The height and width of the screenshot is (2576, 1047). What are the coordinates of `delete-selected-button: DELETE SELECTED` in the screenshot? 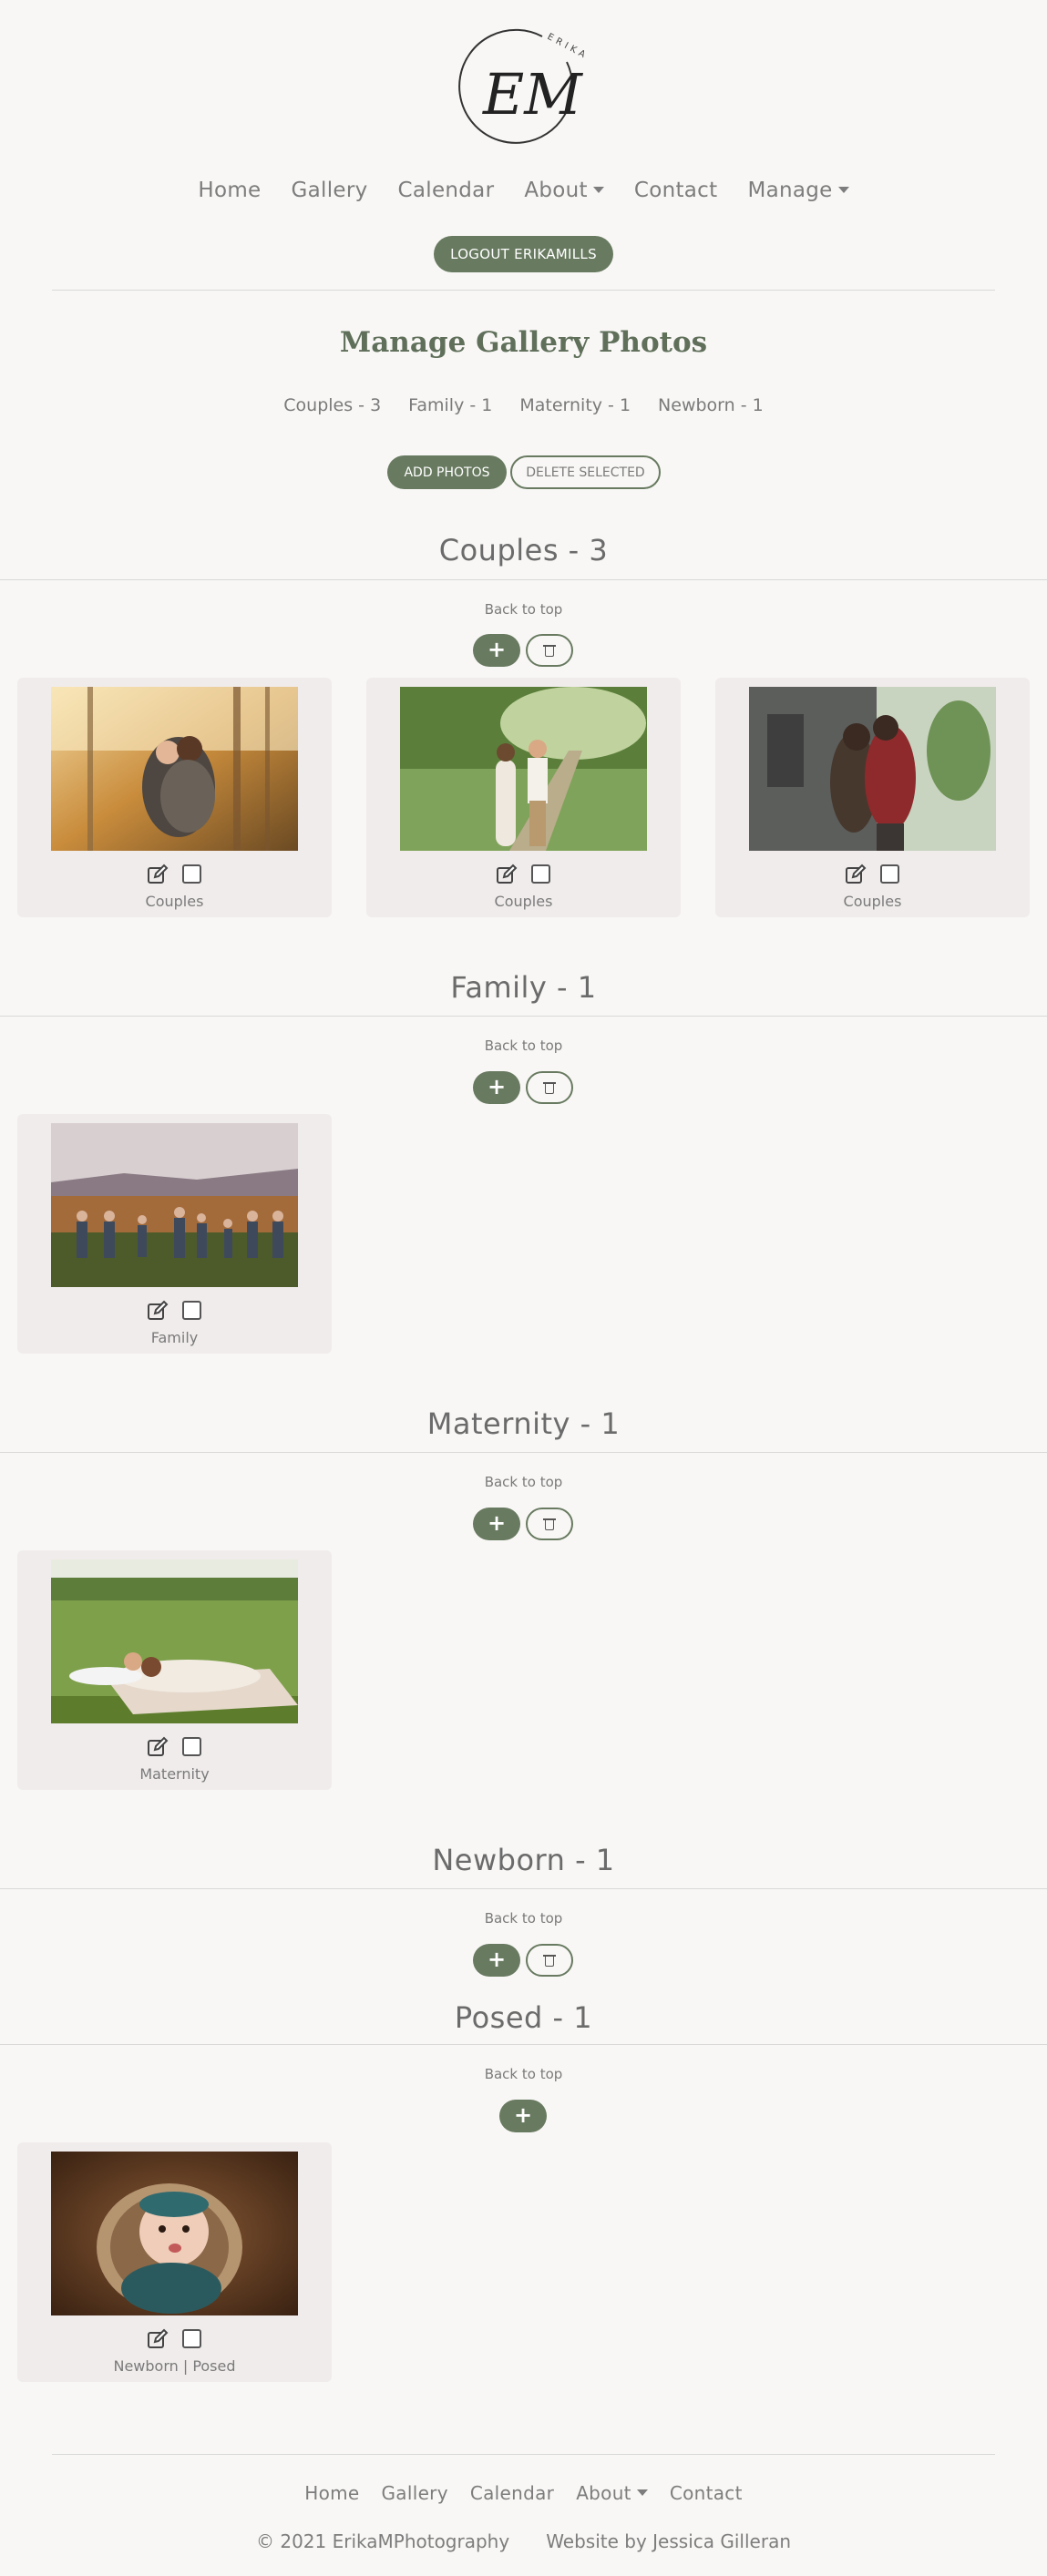 It's located at (585, 472).